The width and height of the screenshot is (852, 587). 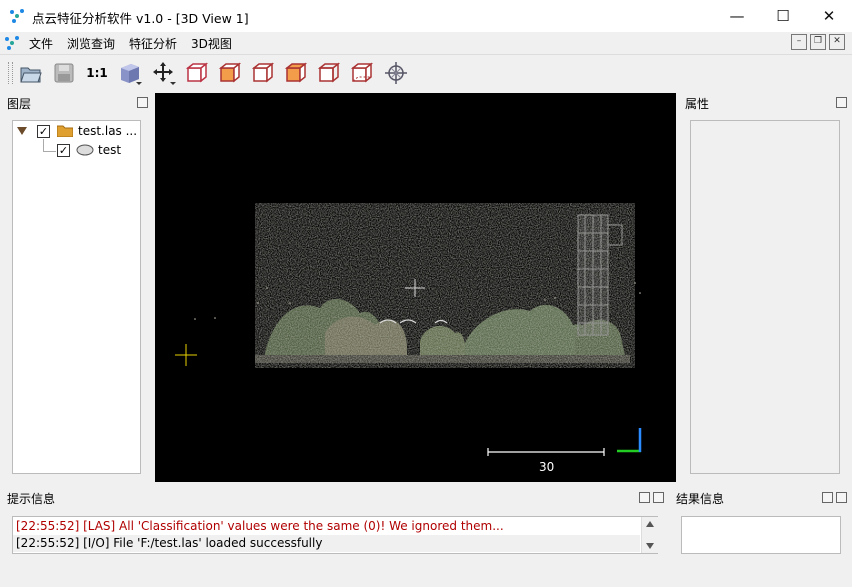 What do you see at coordinates (49, 145) in the screenshot?
I see `tree-connector` at bounding box center [49, 145].